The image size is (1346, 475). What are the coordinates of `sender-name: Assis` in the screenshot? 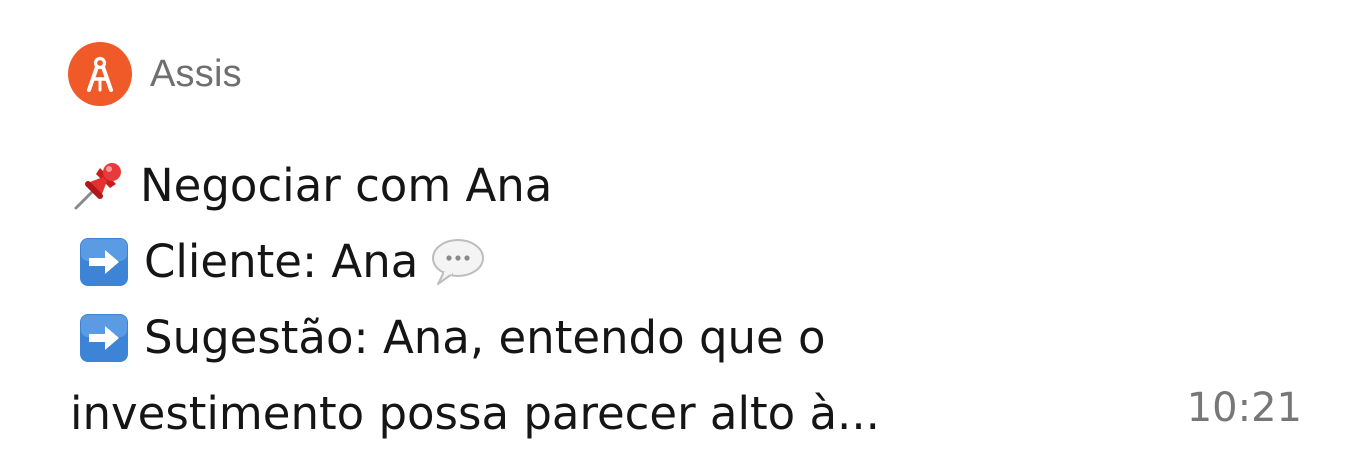 It's located at (196, 73).